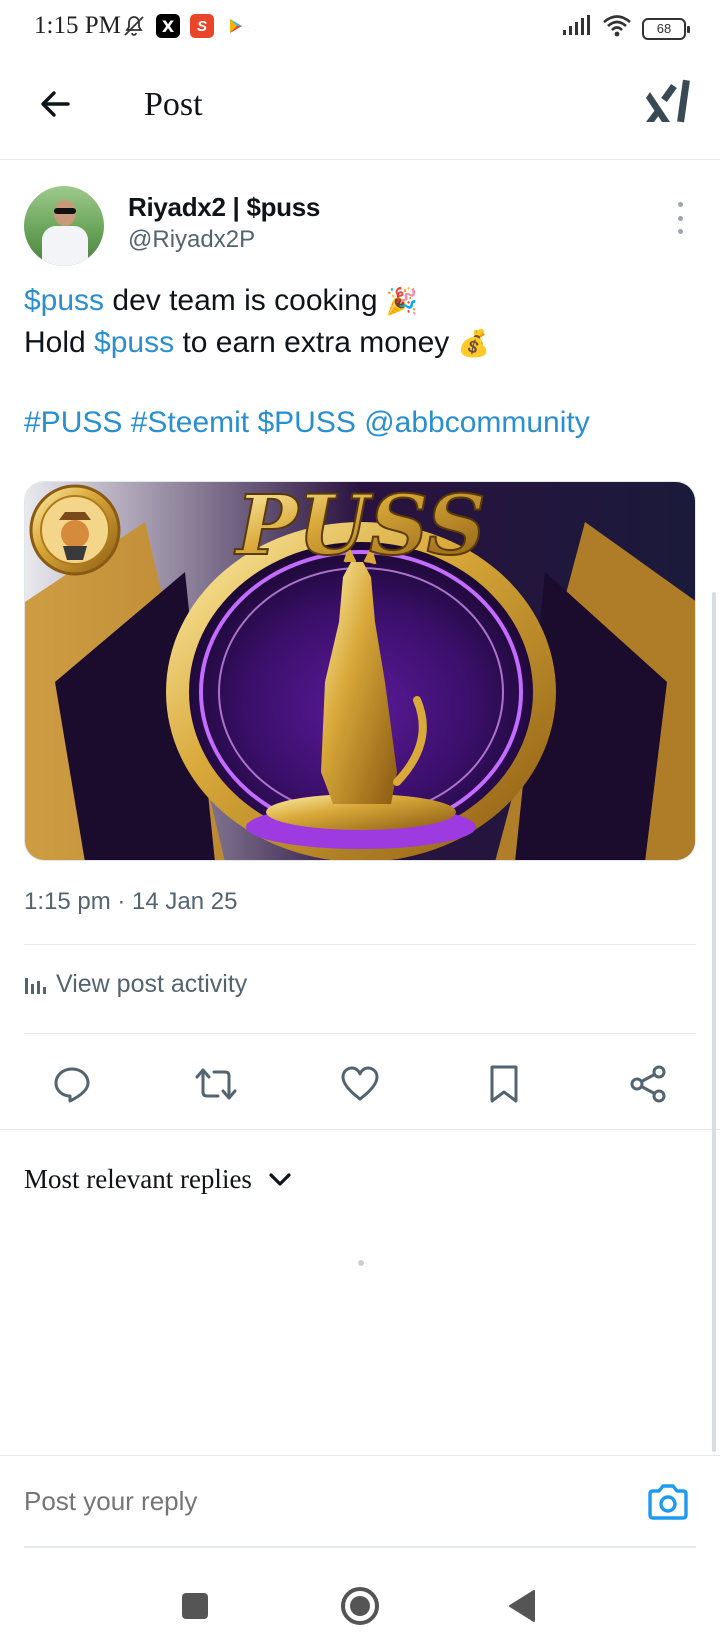  What do you see at coordinates (360, 1547) in the screenshot?
I see `reply-underline` at bounding box center [360, 1547].